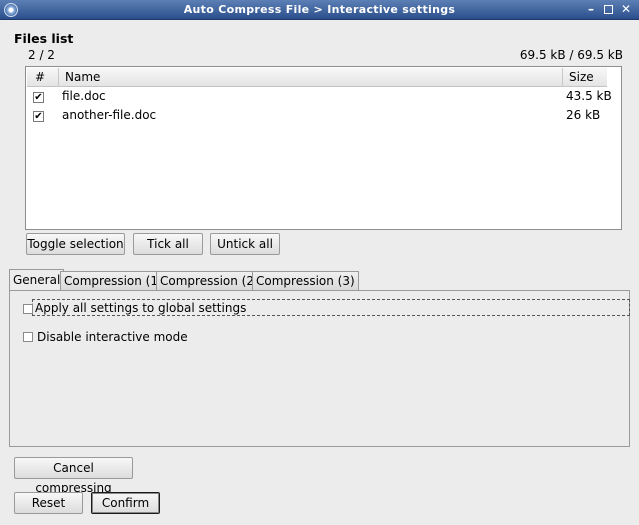 The width and height of the screenshot is (639, 525). I want to click on selected-count: 2 / 2, so click(41, 55).